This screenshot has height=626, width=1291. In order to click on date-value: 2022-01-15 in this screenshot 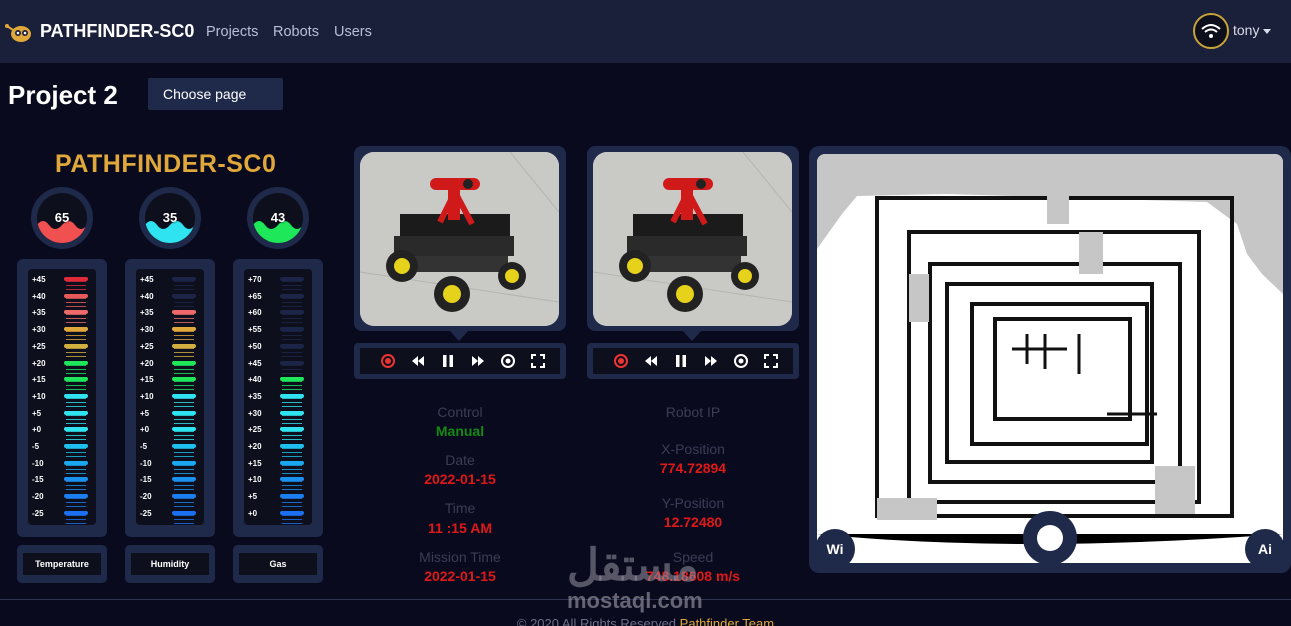, I will do `click(460, 479)`.